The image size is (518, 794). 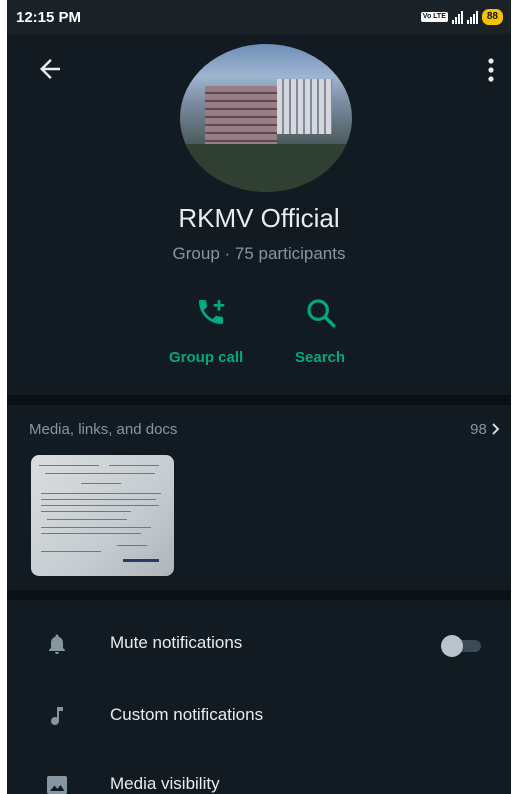 What do you see at coordinates (265, 431) in the screenshot?
I see `media-links-docs-header: Media, links, and docs 98` at bounding box center [265, 431].